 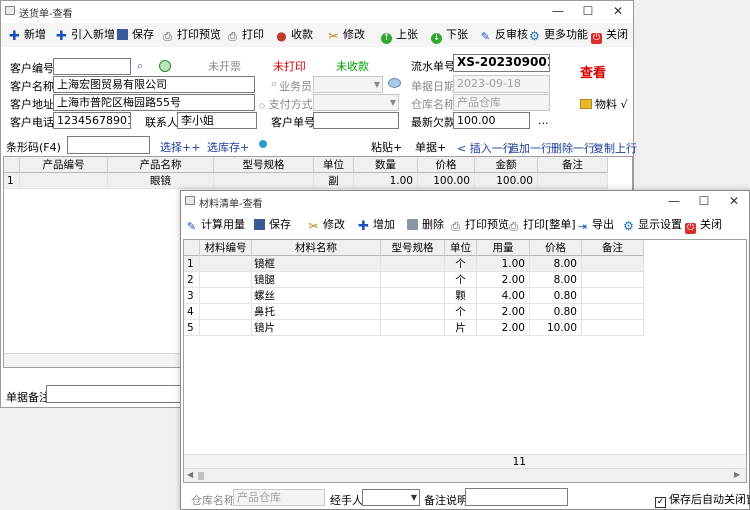 I want to click on horizontal-scrollbar: ◀ ▶, so click(x=465, y=475).